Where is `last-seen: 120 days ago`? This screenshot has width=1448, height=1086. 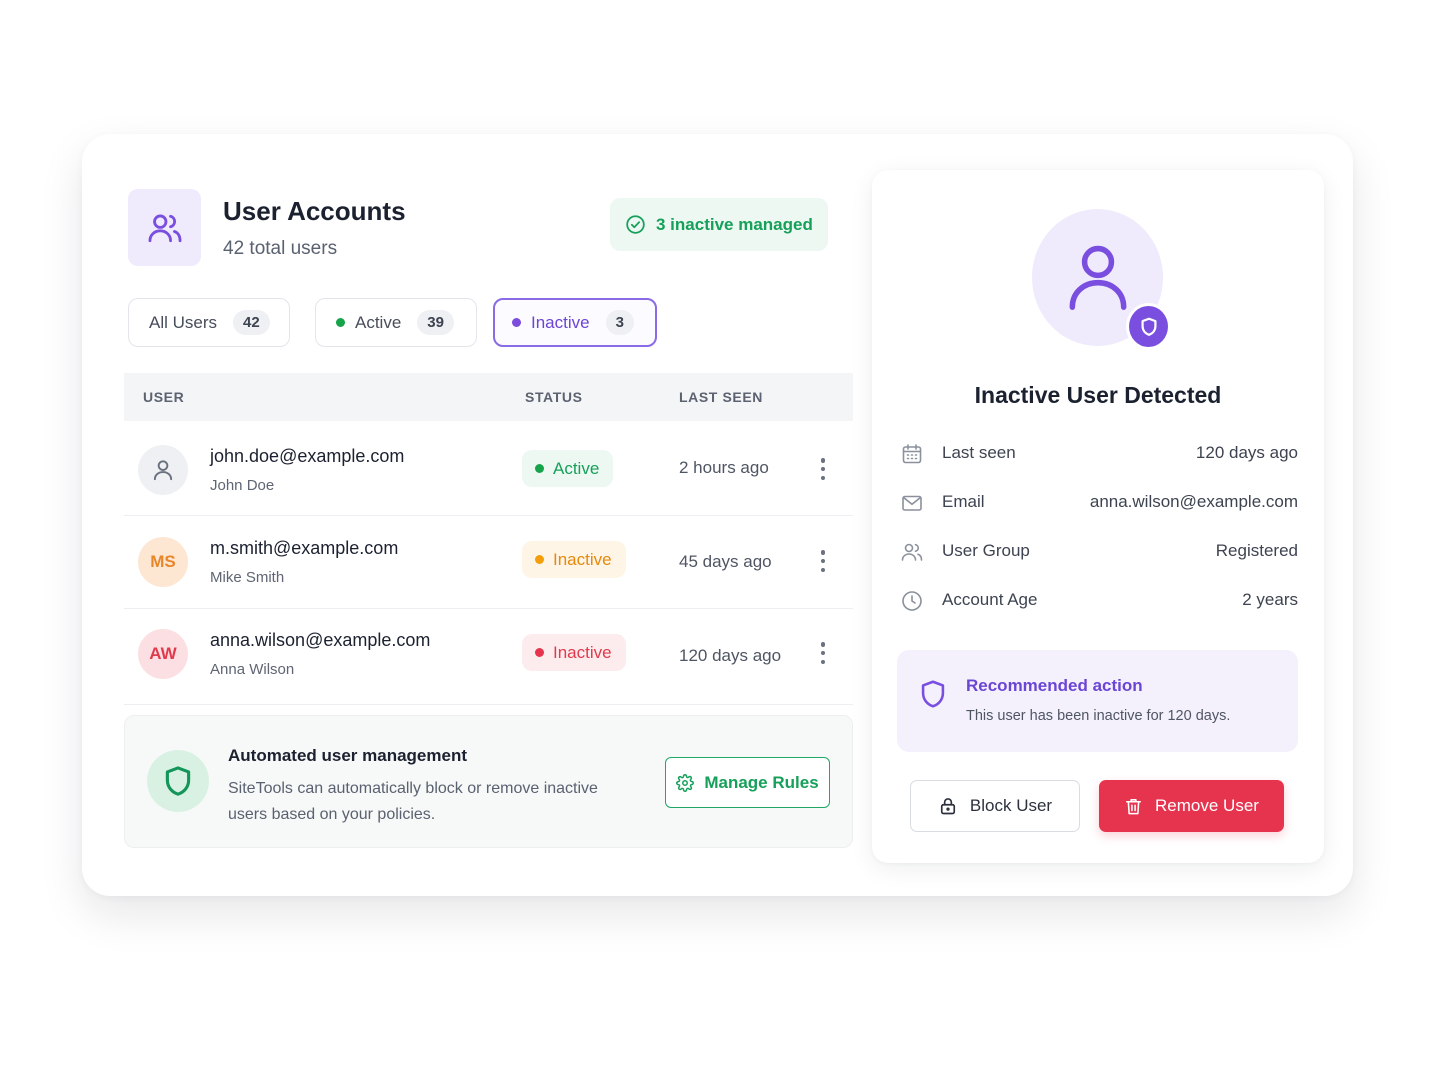
last-seen: 120 days ago is located at coordinates (730, 655).